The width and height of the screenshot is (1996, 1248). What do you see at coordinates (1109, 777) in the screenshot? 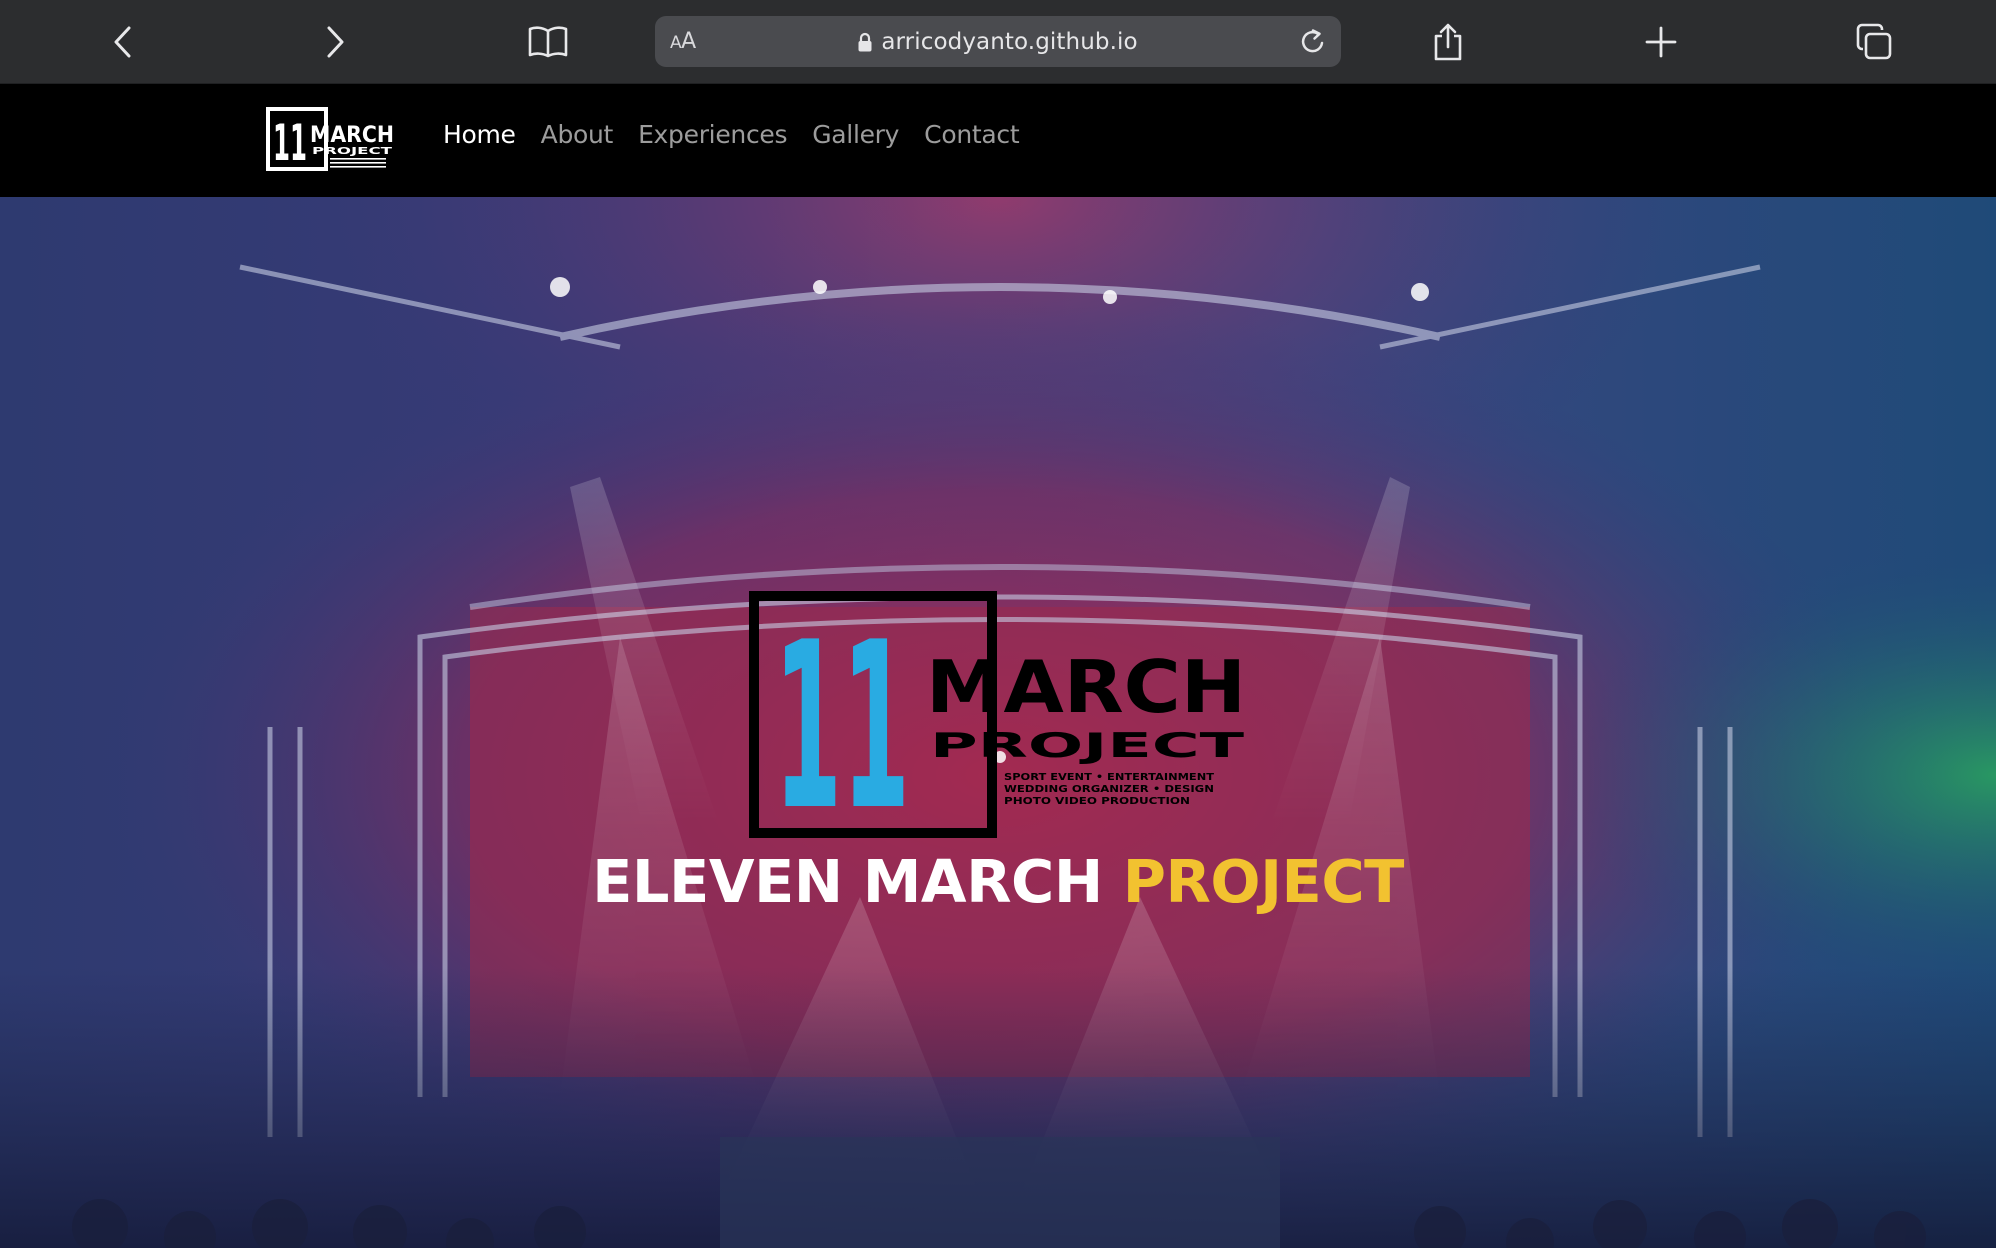
I see `hero-logo-tagline-1: SPORT EVENT • ENTERTAINMENT` at bounding box center [1109, 777].